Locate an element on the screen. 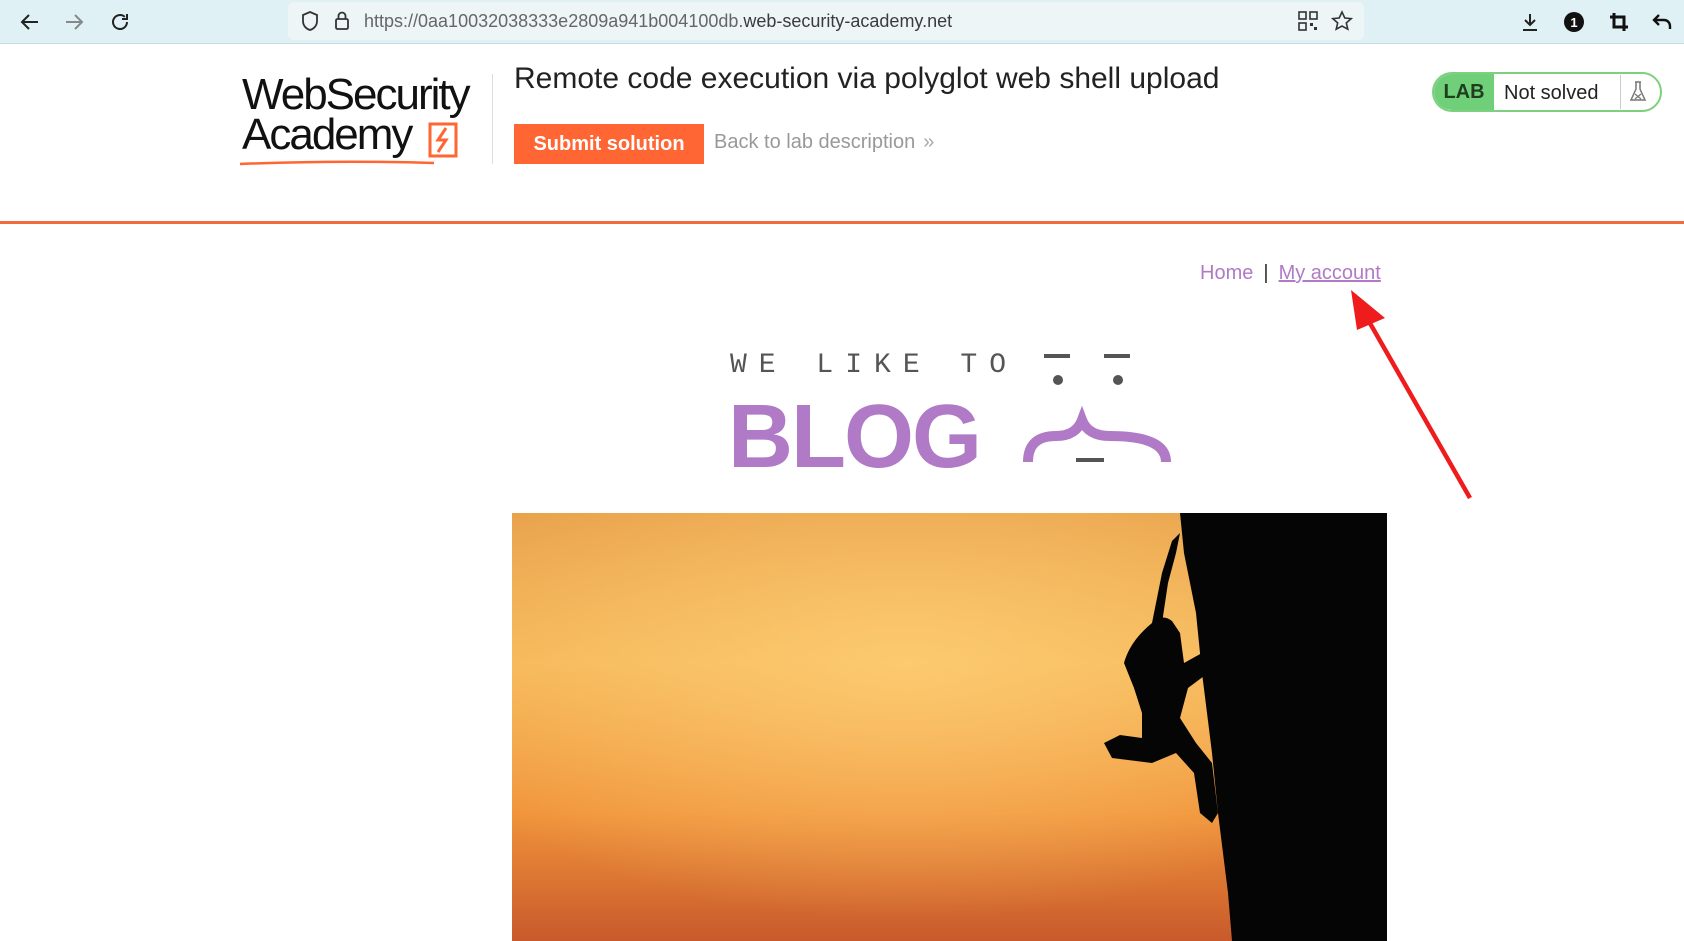 Image resolution: width=1684 pixels, height=941 pixels. reload-icon is located at coordinates (120, 22).